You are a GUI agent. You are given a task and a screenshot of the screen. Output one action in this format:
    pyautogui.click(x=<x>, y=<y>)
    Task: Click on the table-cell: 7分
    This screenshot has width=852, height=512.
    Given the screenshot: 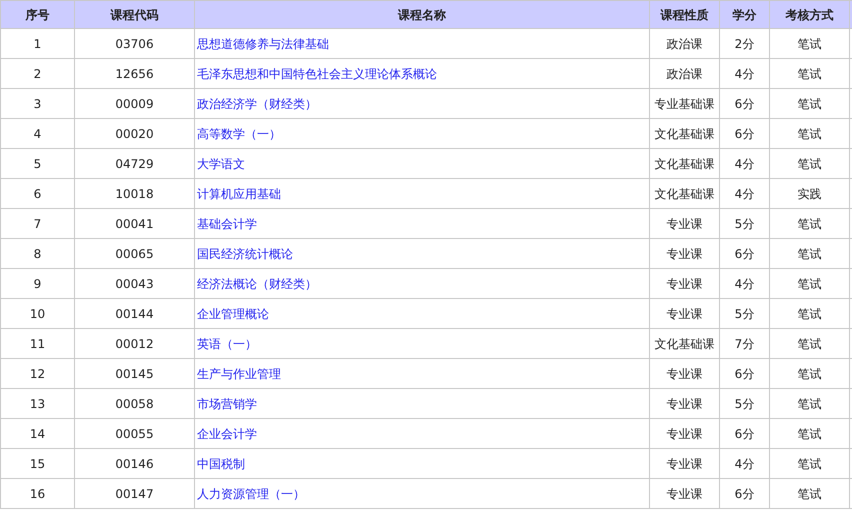 What is the action you would take?
    pyautogui.click(x=745, y=343)
    